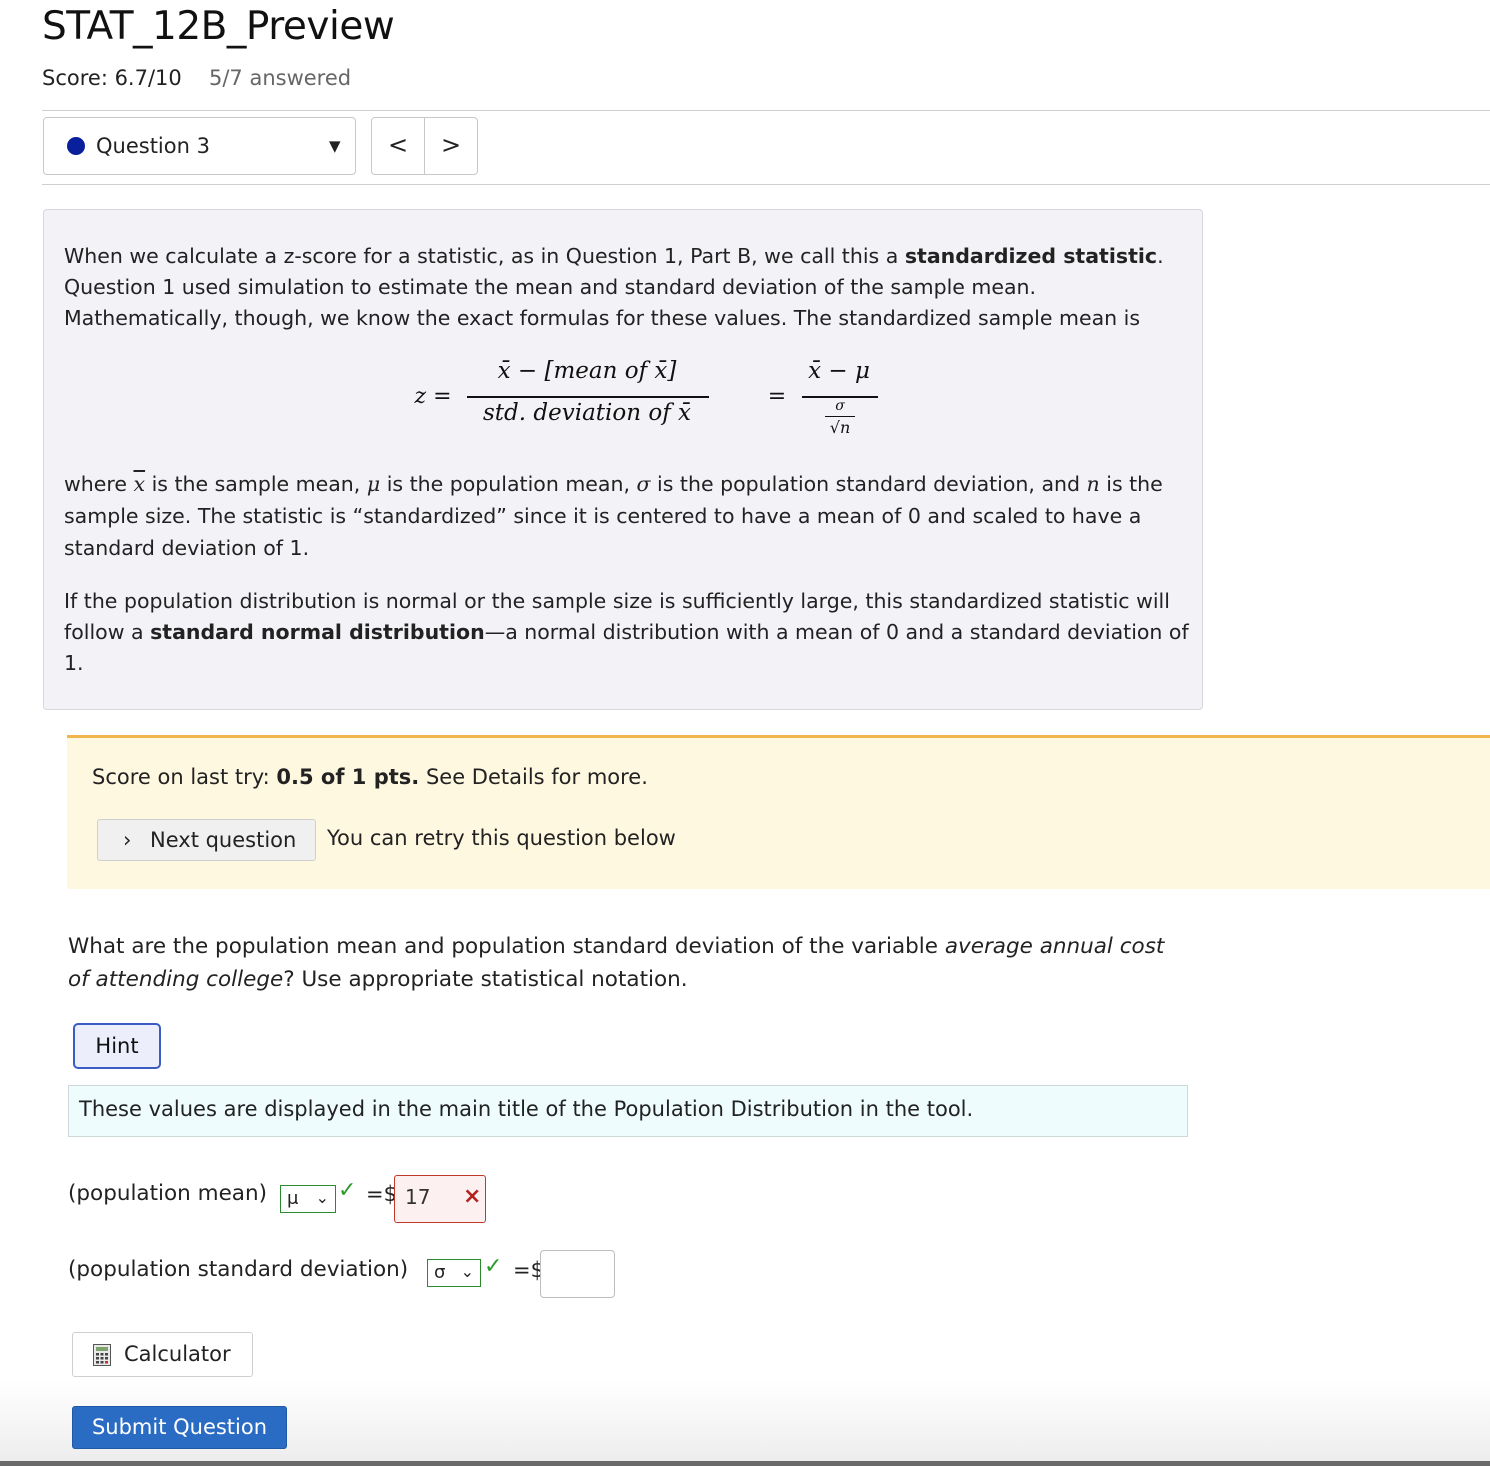  What do you see at coordinates (840, 406) in the screenshot?
I see `formula-sigma: σ` at bounding box center [840, 406].